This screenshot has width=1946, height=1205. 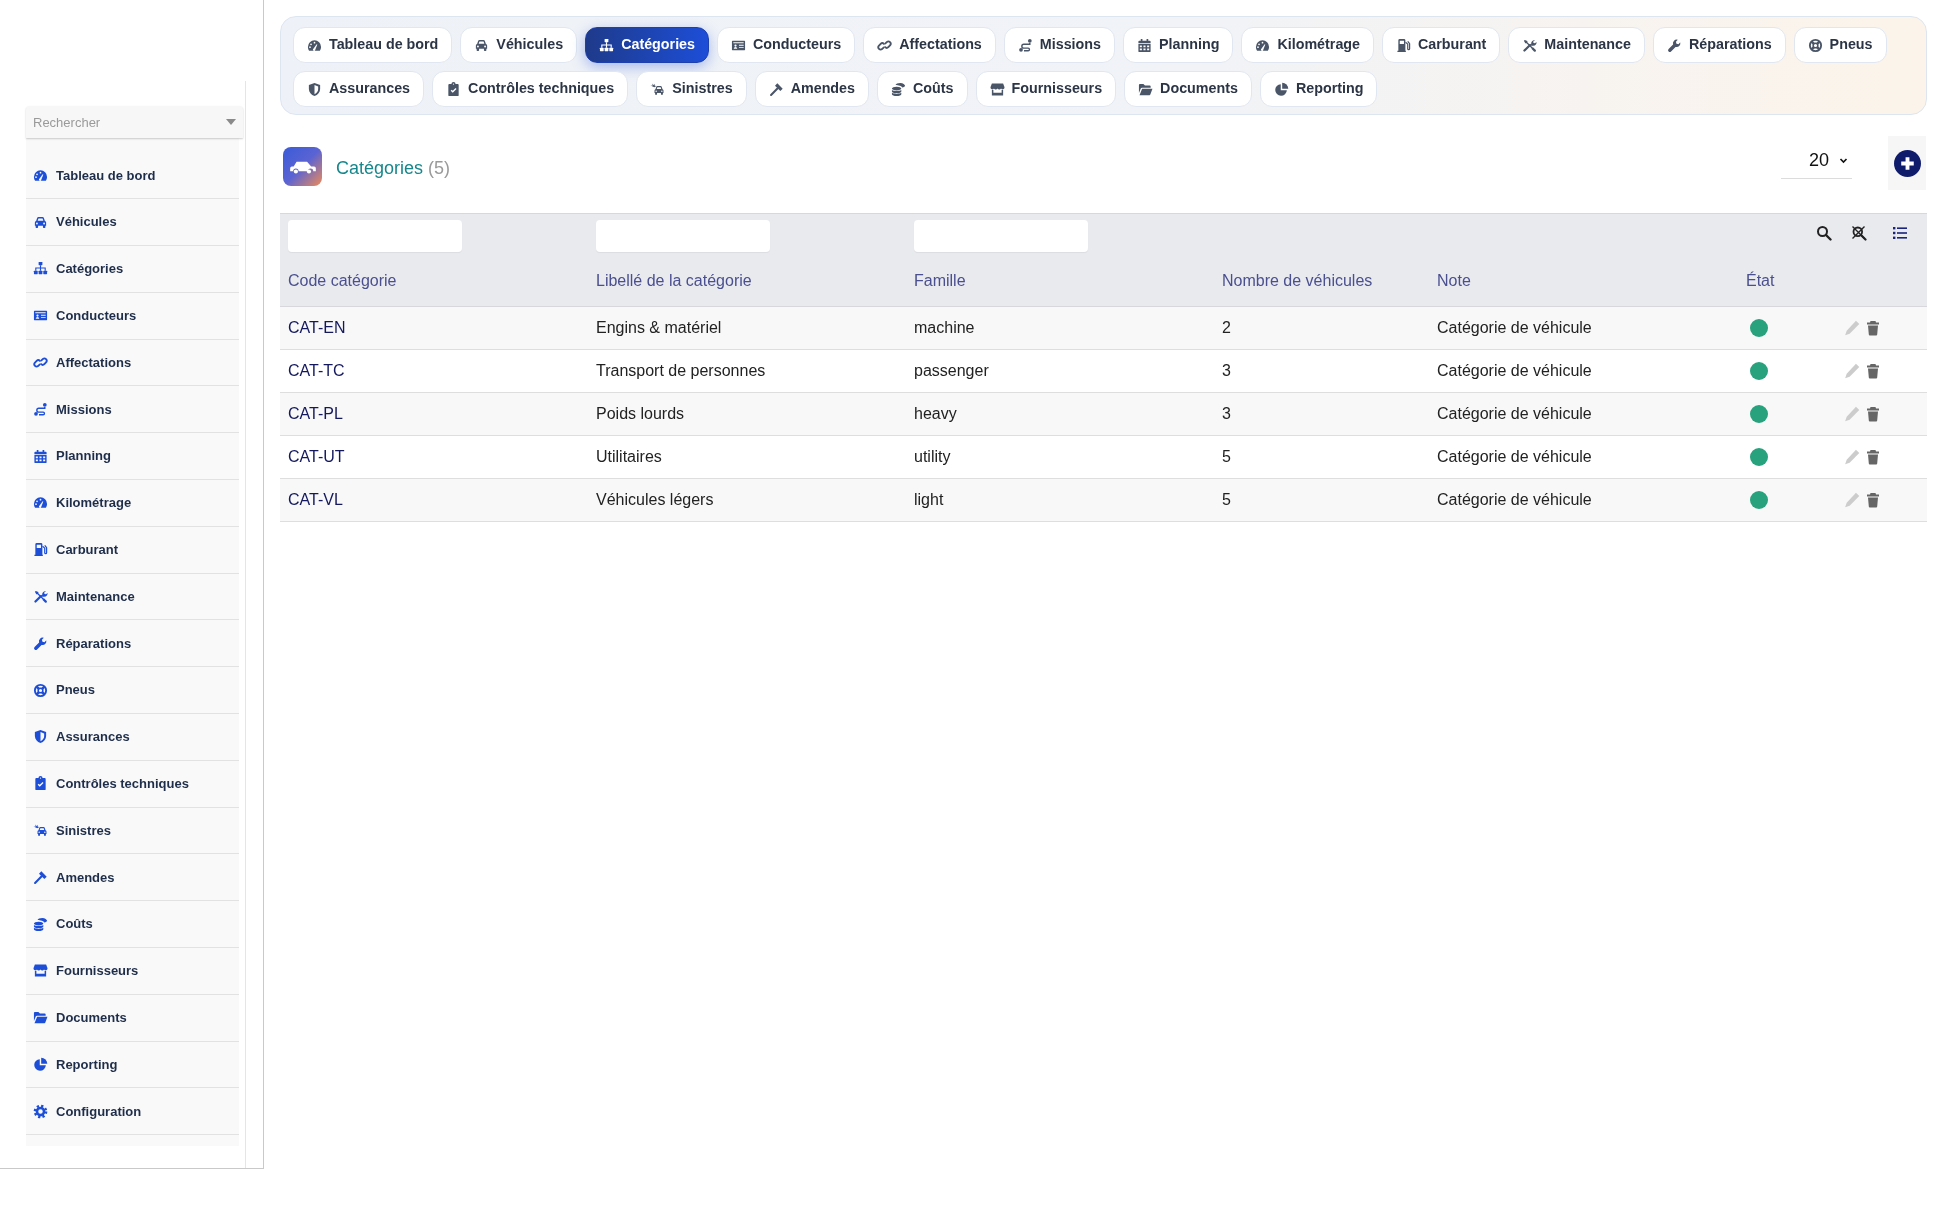 What do you see at coordinates (1226, 327) in the screenshot?
I see `table-cell: 2` at bounding box center [1226, 327].